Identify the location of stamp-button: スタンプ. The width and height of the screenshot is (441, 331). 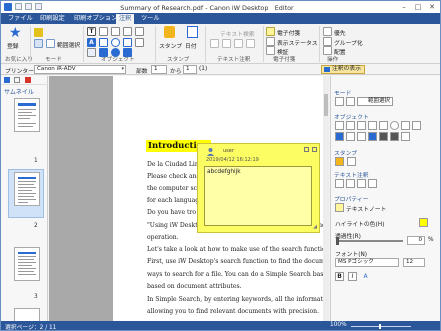
(170, 45).